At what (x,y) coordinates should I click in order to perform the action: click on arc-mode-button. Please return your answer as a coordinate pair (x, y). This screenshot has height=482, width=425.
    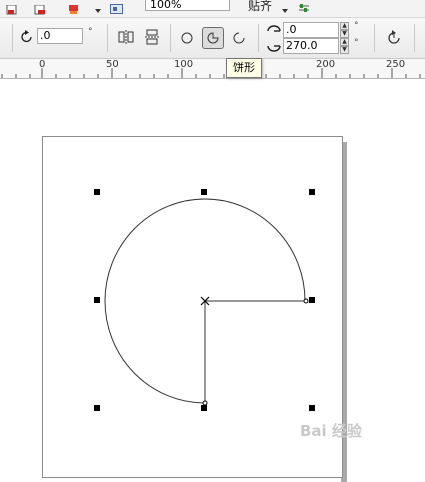
    Looking at the image, I should click on (239, 38).